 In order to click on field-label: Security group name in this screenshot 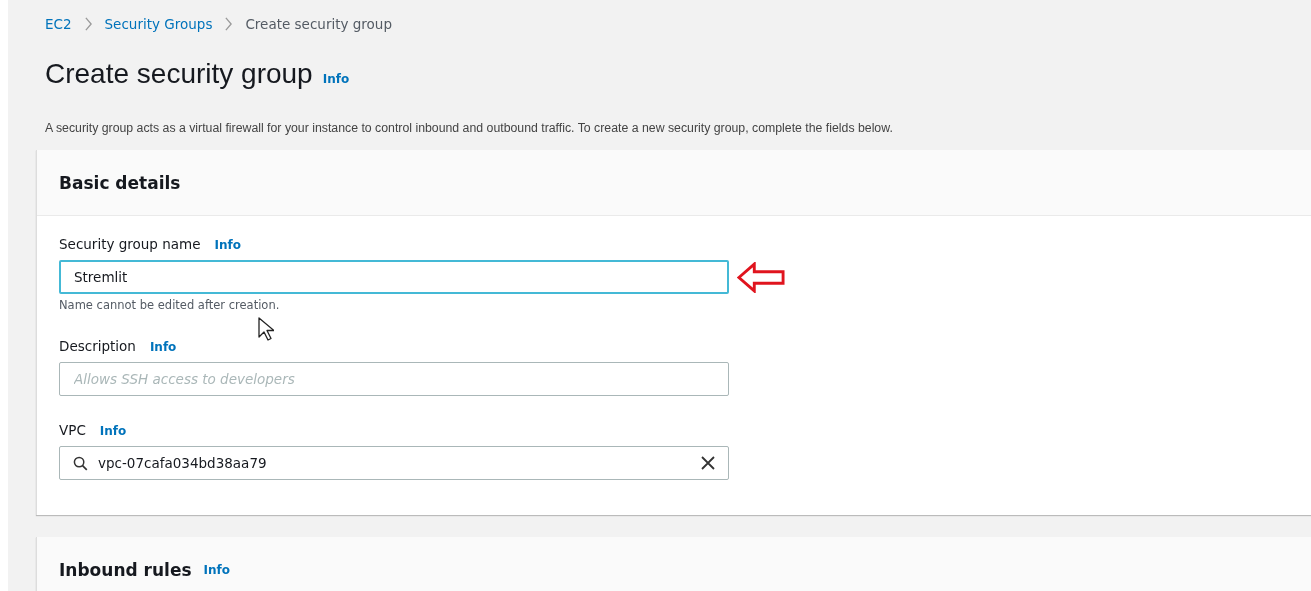, I will do `click(130, 244)`.